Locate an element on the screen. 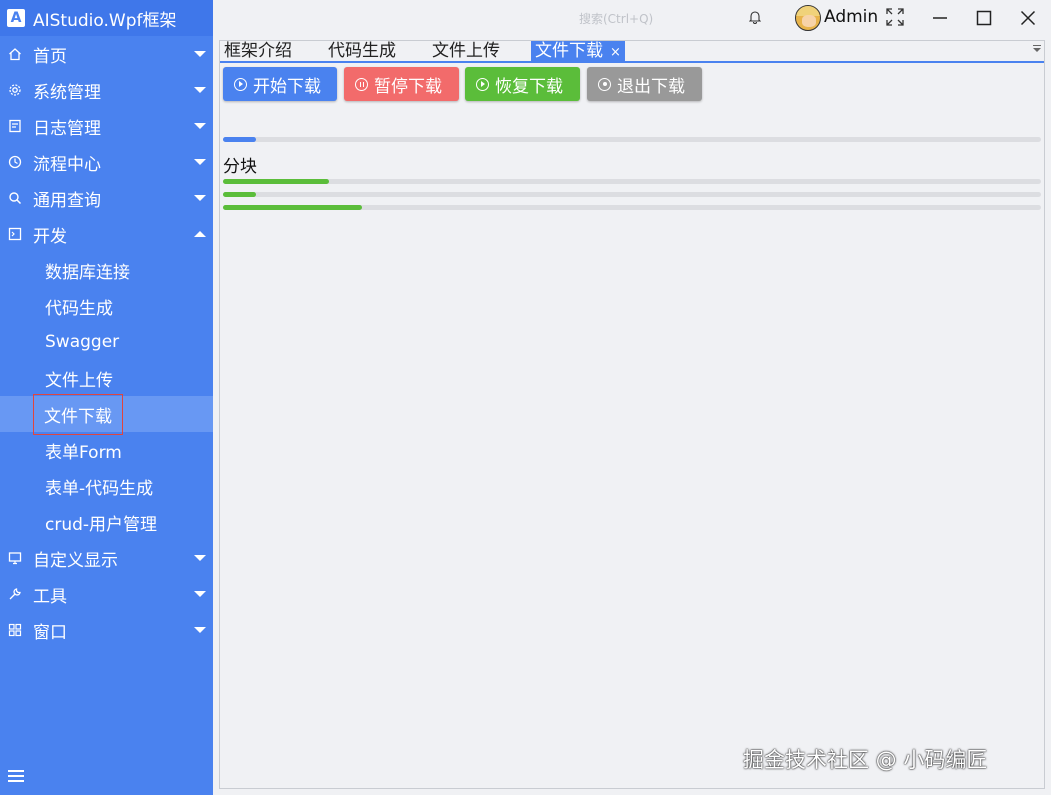 This screenshot has width=1051, height=795. overall-progress-fill is located at coordinates (239, 139).